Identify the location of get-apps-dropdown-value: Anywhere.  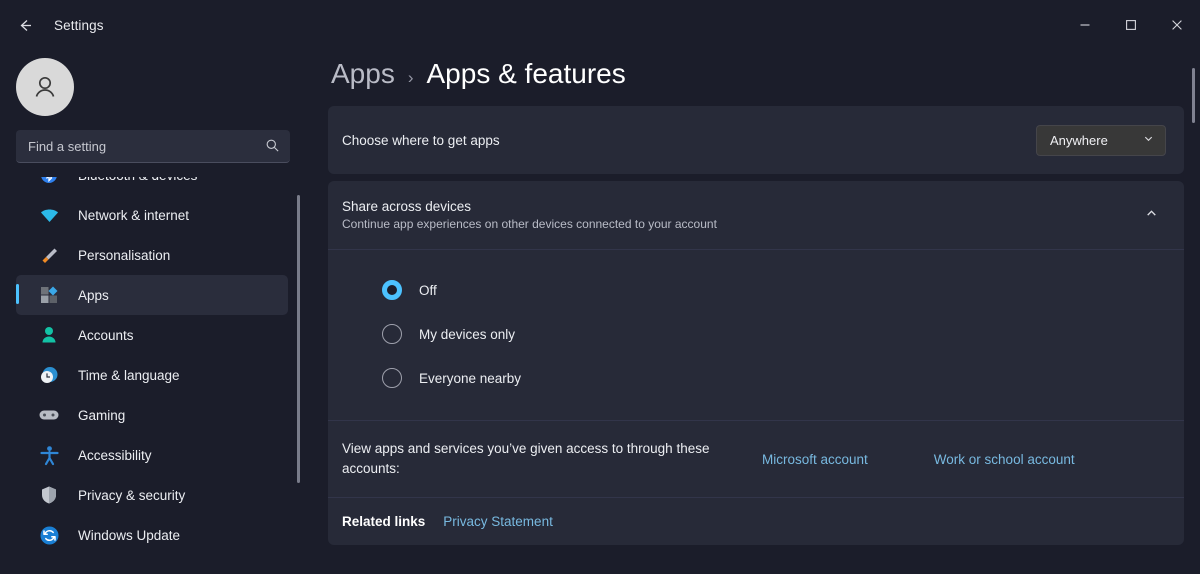
(1079, 140).